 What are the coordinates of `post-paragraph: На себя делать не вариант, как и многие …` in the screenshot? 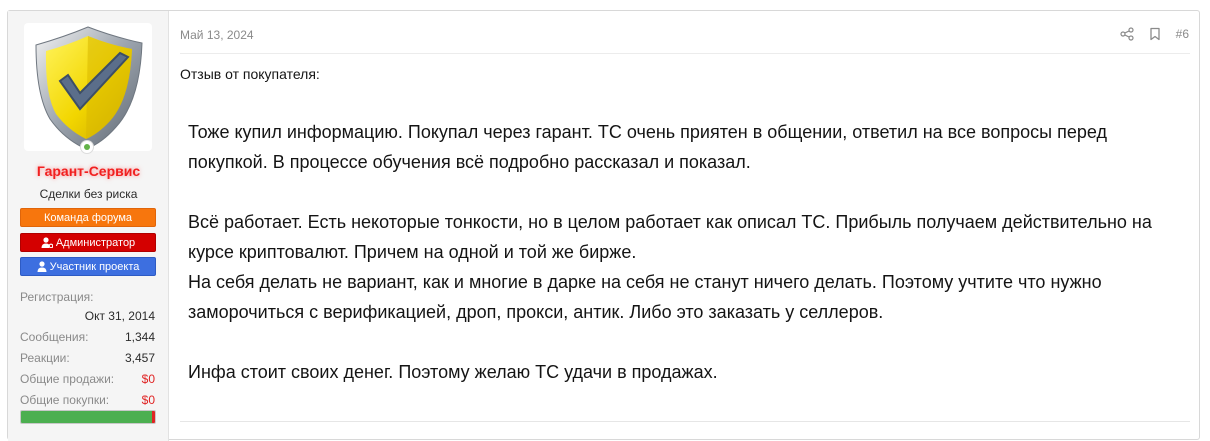 It's located at (645, 297).